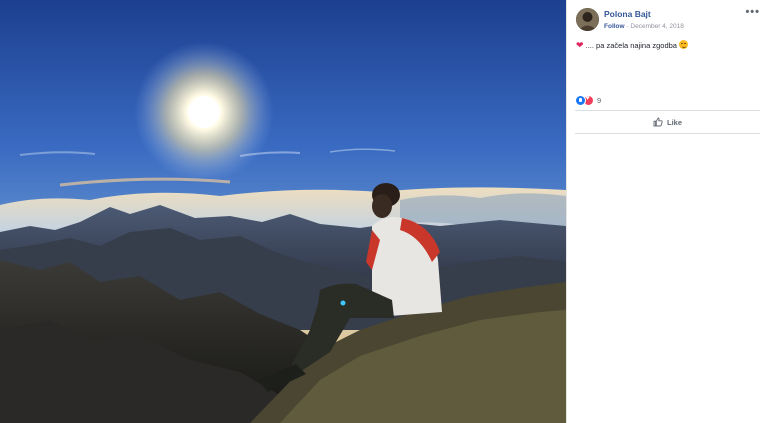  What do you see at coordinates (580, 100) in the screenshot?
I see `like-reaction-icon` at bounding box center [580, 100].